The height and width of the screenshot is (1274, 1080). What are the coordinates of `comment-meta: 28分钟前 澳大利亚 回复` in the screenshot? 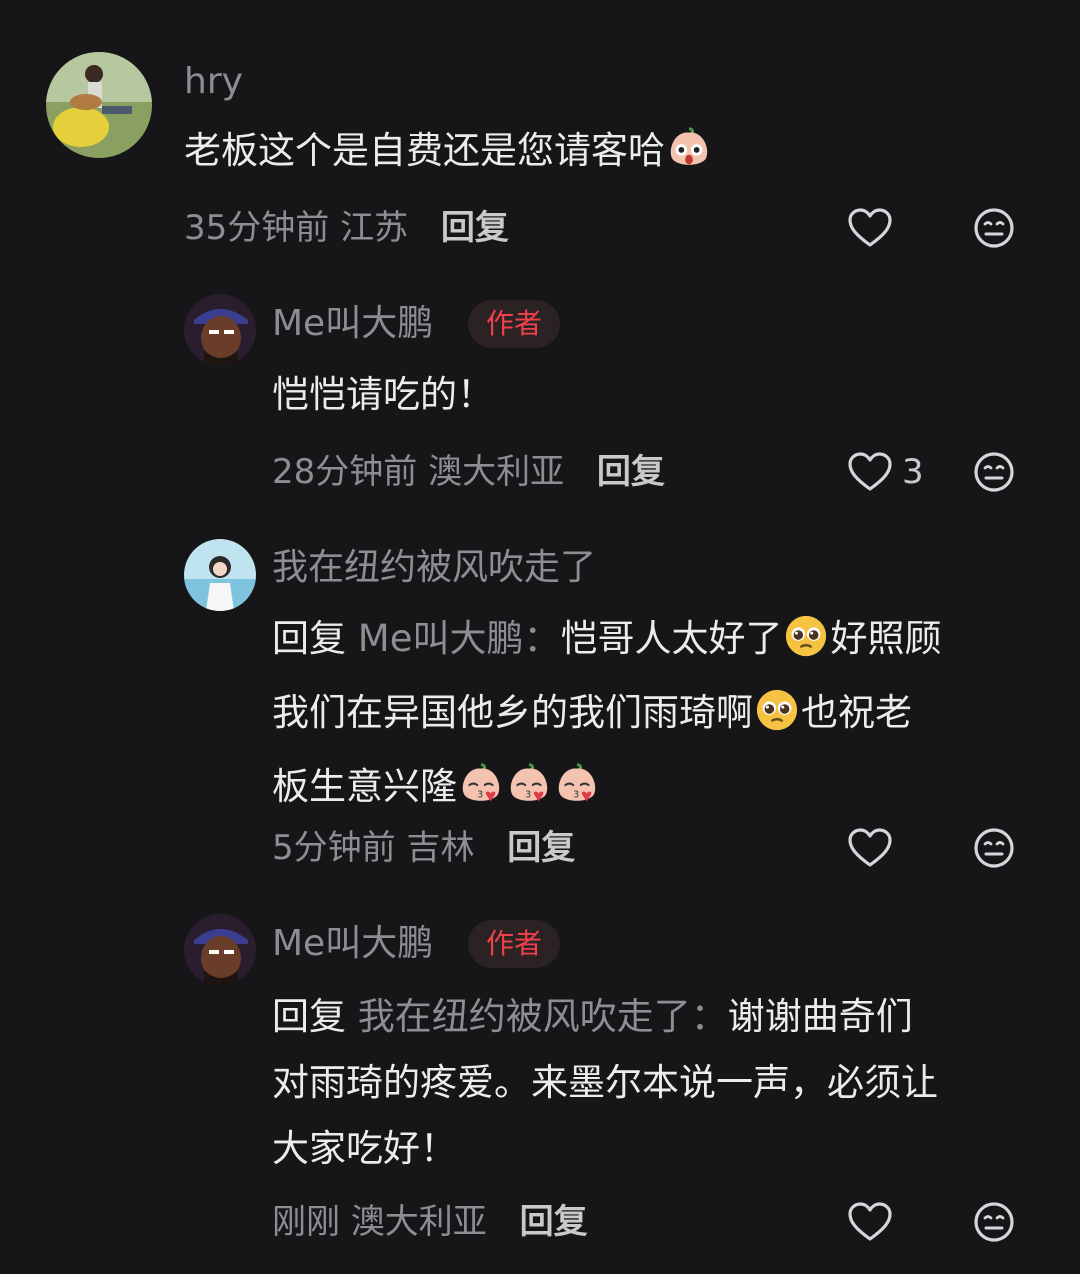 It's located at (468, 472).